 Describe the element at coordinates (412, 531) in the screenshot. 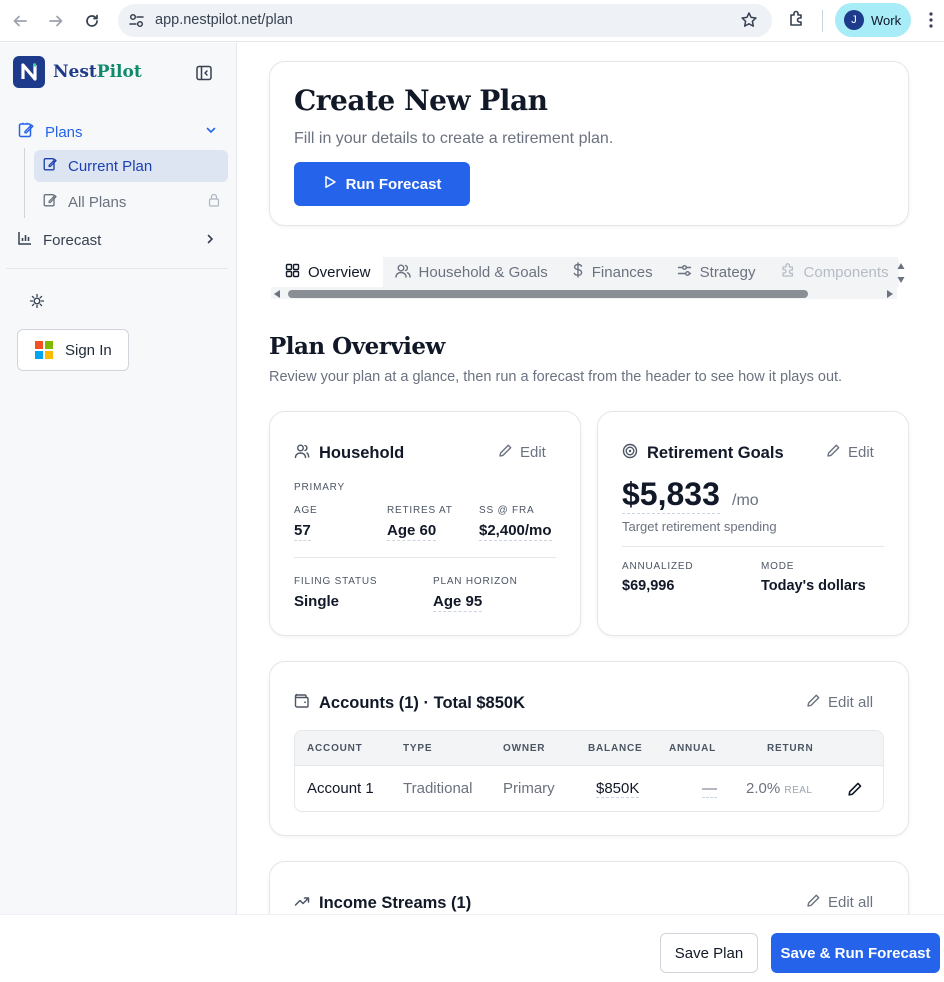

I see `retires-at-value: Age 60` at that location.